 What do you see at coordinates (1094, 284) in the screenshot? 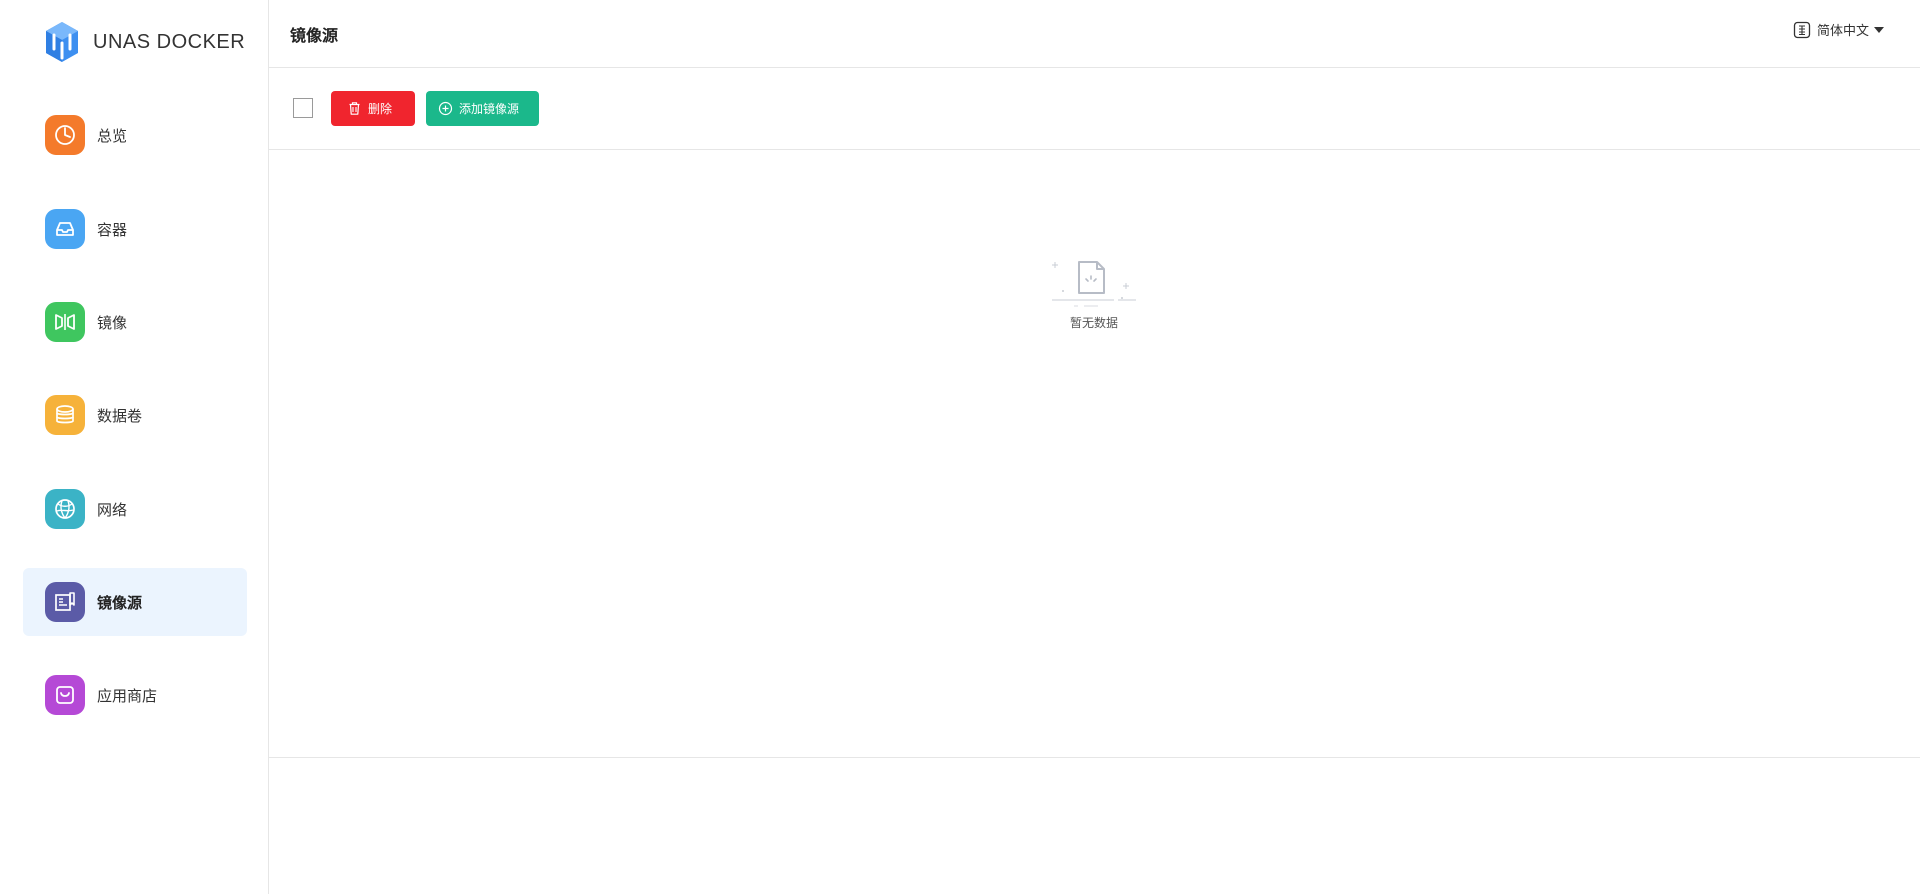
I see `empty-document-icon` at bounding box center [1094, 284].